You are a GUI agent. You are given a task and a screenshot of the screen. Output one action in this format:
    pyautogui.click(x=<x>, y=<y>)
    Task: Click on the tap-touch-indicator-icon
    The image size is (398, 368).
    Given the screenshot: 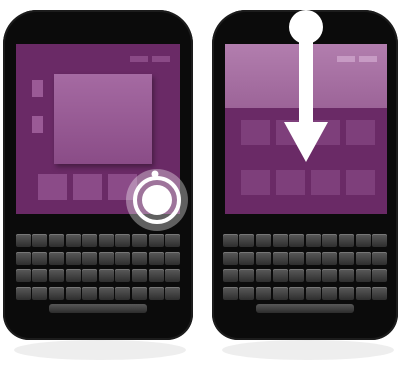 What is the action you would take?
    pyautogui.click(x=157, y=200)
    